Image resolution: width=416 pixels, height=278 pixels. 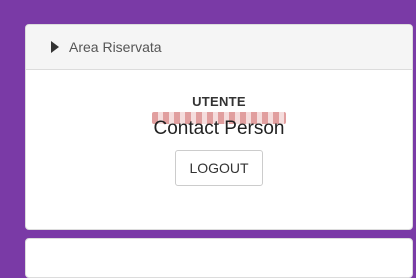 I want to click on caret-right-icon, so click(x=55, y=47).